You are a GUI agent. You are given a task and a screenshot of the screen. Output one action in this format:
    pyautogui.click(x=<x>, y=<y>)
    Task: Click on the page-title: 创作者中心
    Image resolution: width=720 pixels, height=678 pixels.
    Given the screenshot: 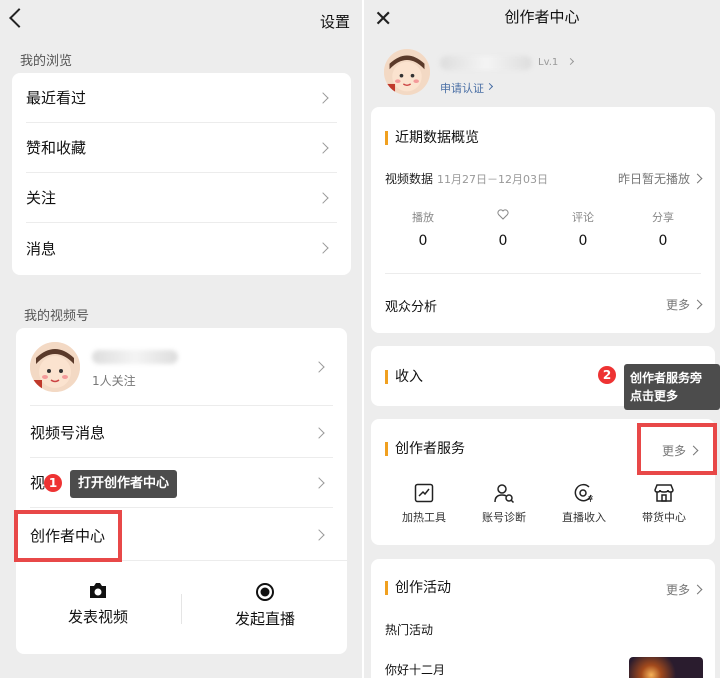 What is the action you would take?
    pyautogui.click(x=542, y=17)
    